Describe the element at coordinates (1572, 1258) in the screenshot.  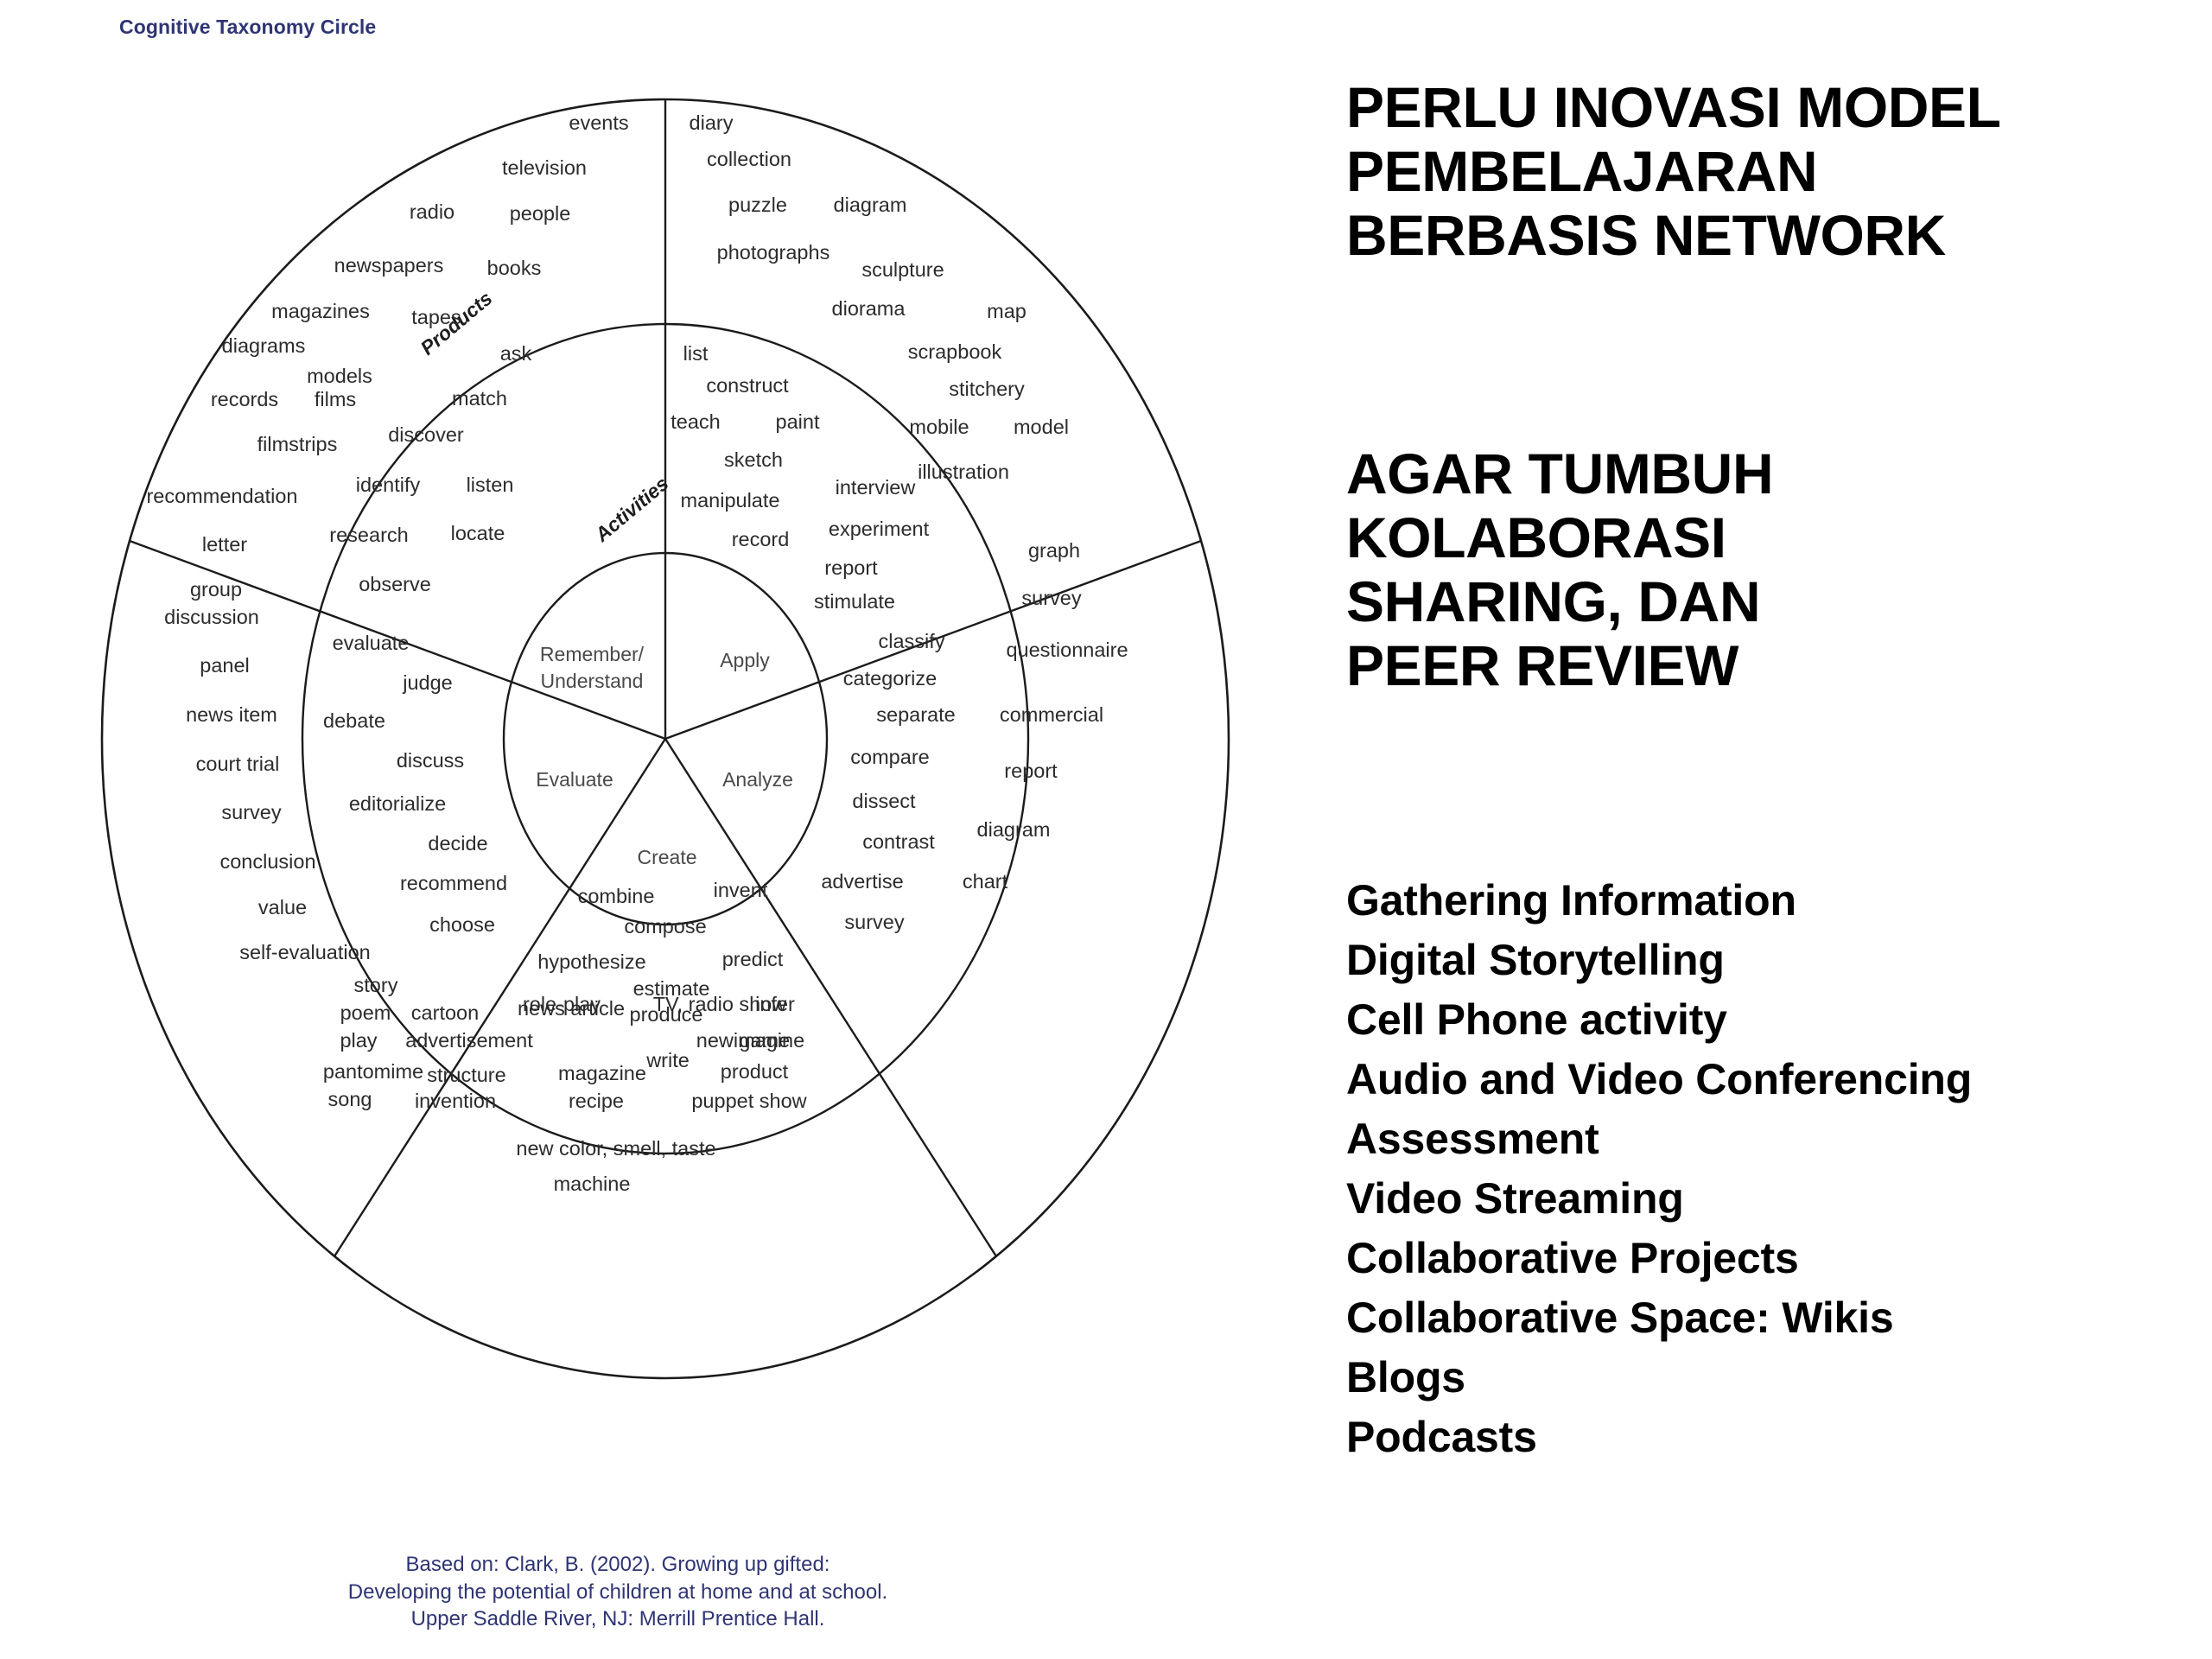
I see `list-item: Collaborative Projects` at that location.